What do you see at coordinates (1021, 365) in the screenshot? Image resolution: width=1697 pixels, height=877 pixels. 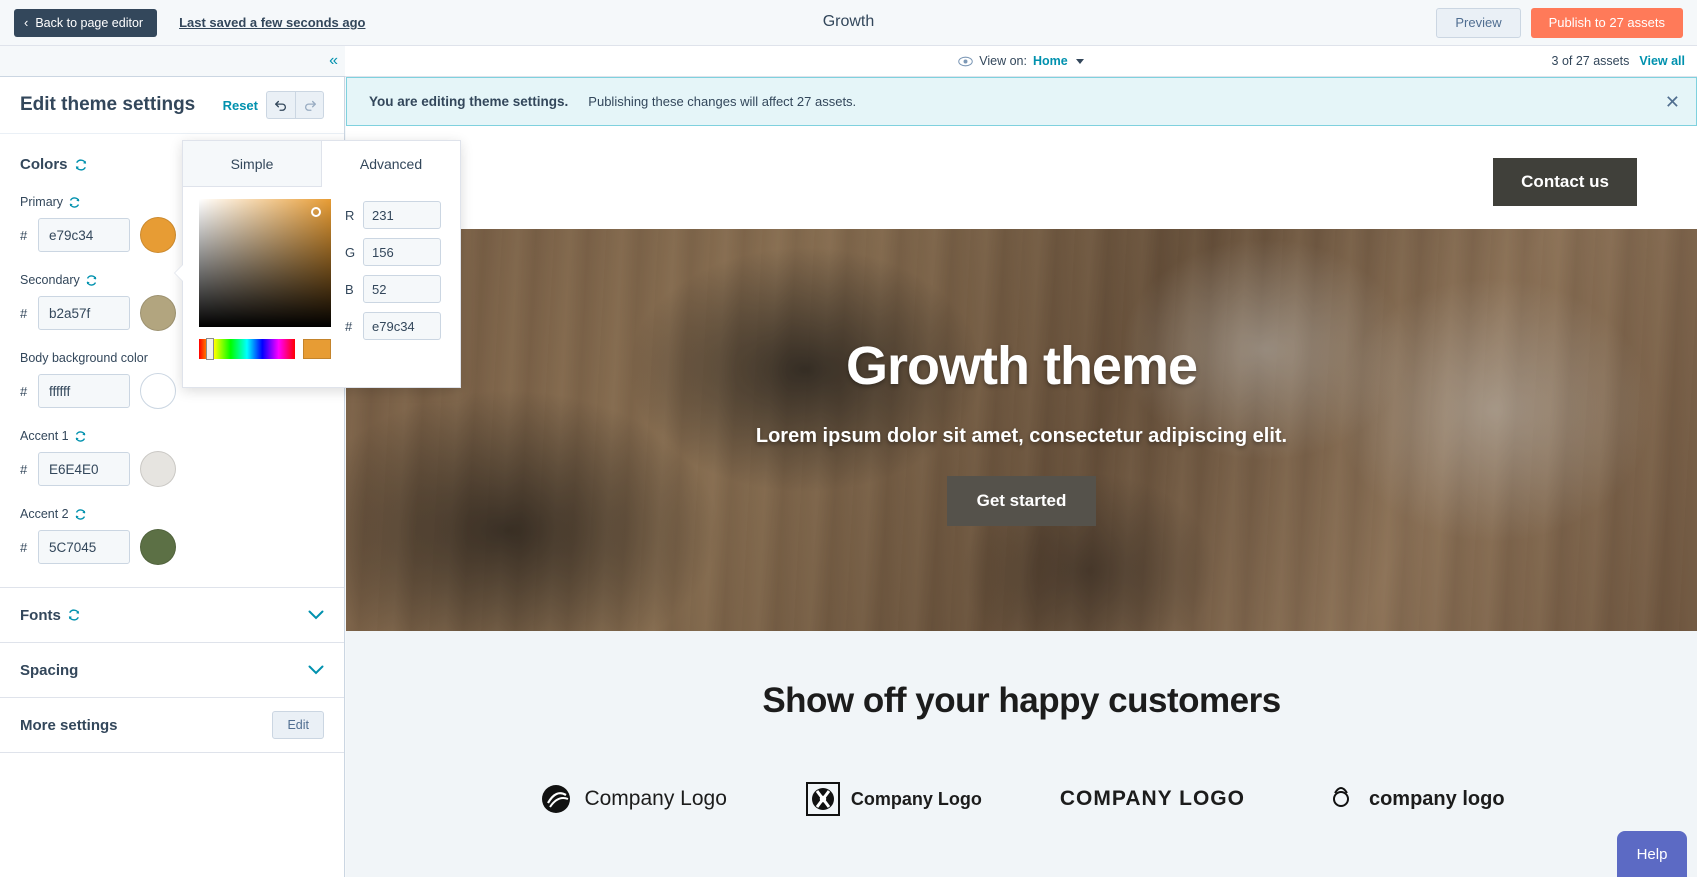 I see `hero-title: Growth theme` at bounding box center [1021, 365].